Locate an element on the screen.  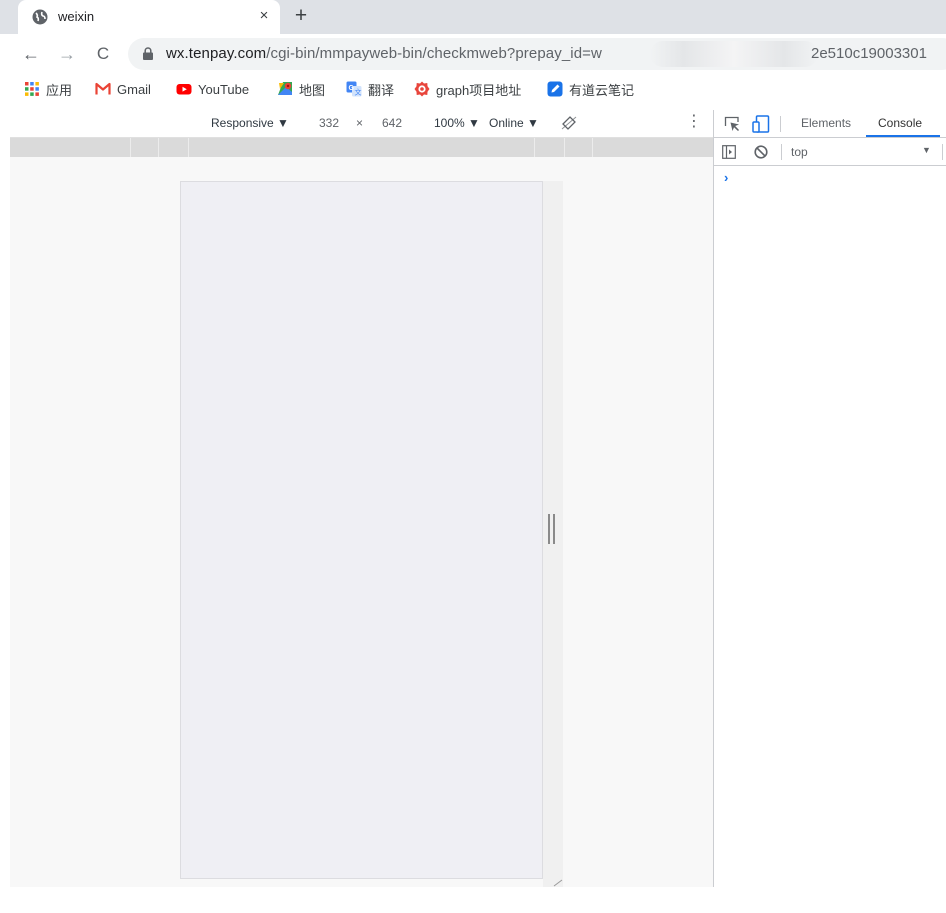
forward-button: → is located at coordinates (67, 54).